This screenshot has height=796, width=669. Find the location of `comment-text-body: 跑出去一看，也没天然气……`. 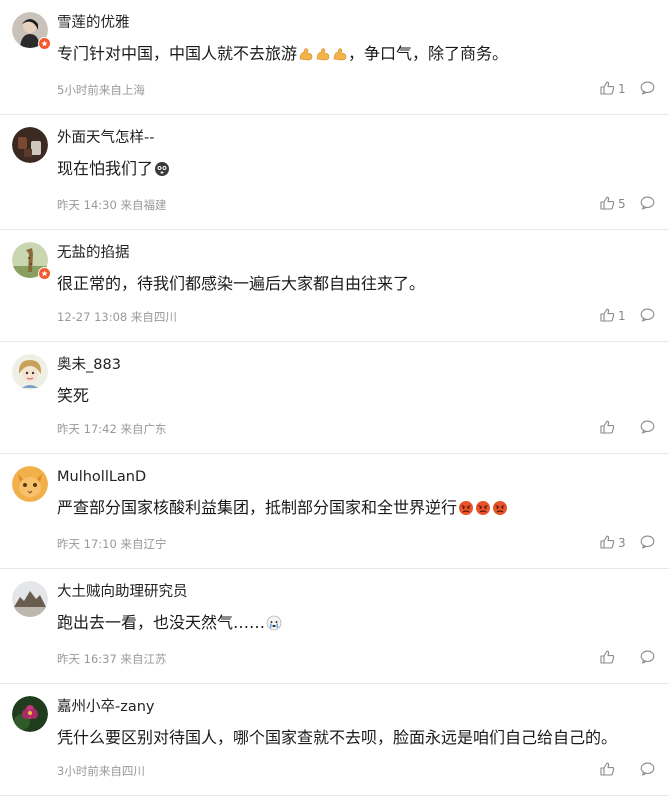

comment-text-body: 跑出去一看，也没天然气…… is located at coordinates (161, 622).